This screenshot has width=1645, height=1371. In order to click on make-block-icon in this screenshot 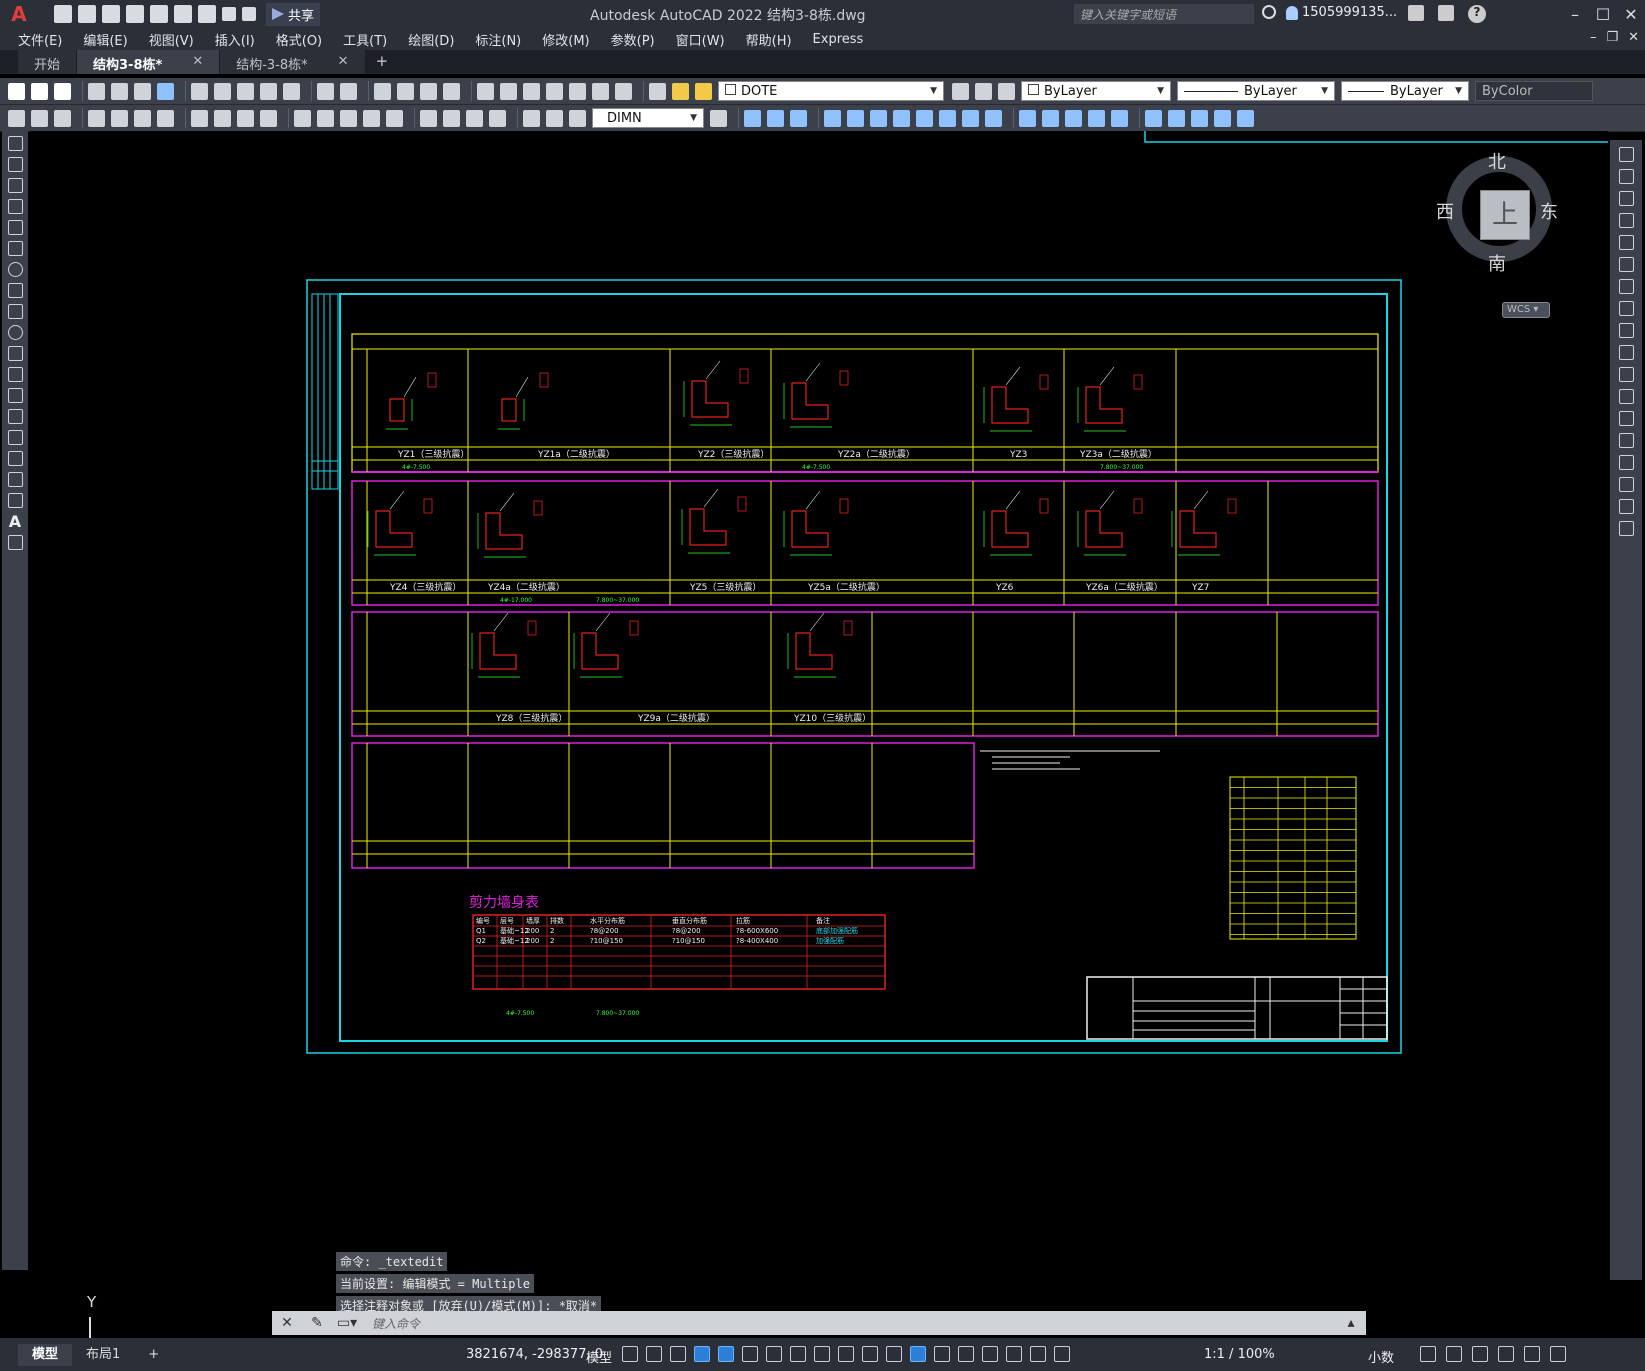, I will do `click(15, 395)`.